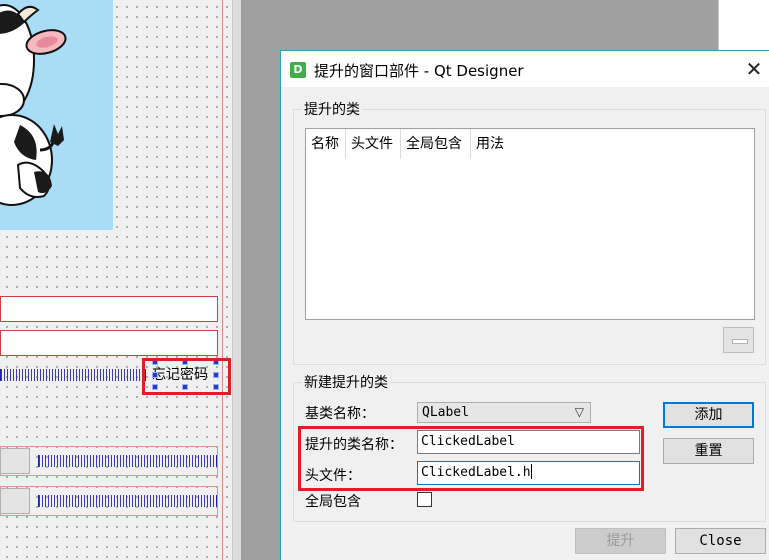 The width and height of the screenshot is (769, 560). What do you see at coordinates (419, 71) in the screenshot?
I see `dialog-title: 提升的窗口部件 - Qt Designer` at bounding box center [419, 71].